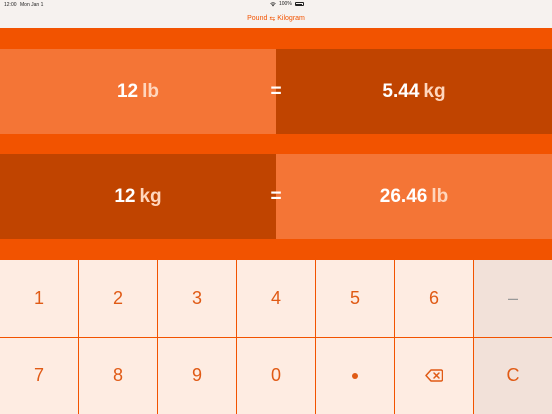  I want to click on key-8: 8, so click(118, 375).